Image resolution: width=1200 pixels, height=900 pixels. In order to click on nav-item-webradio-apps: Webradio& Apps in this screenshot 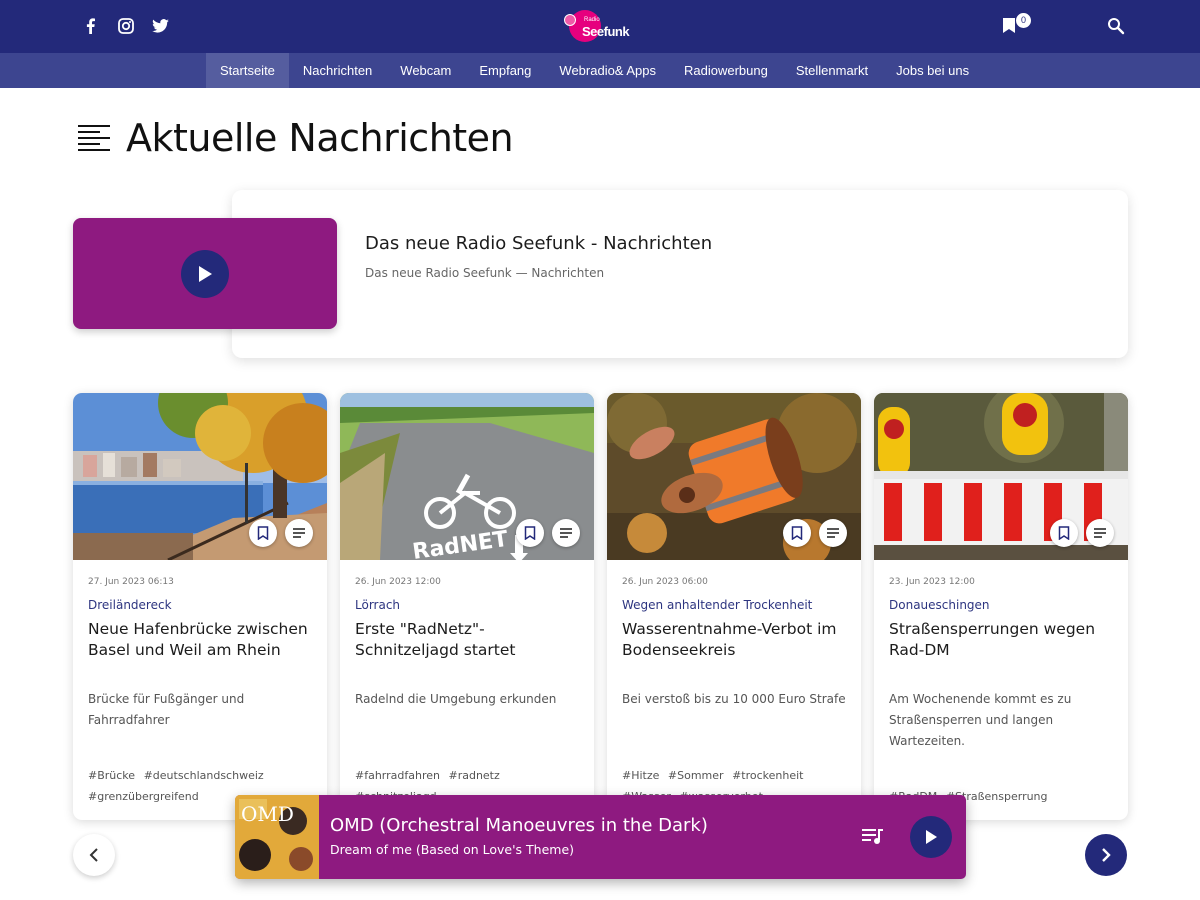, I will do `click(607, 70)`.